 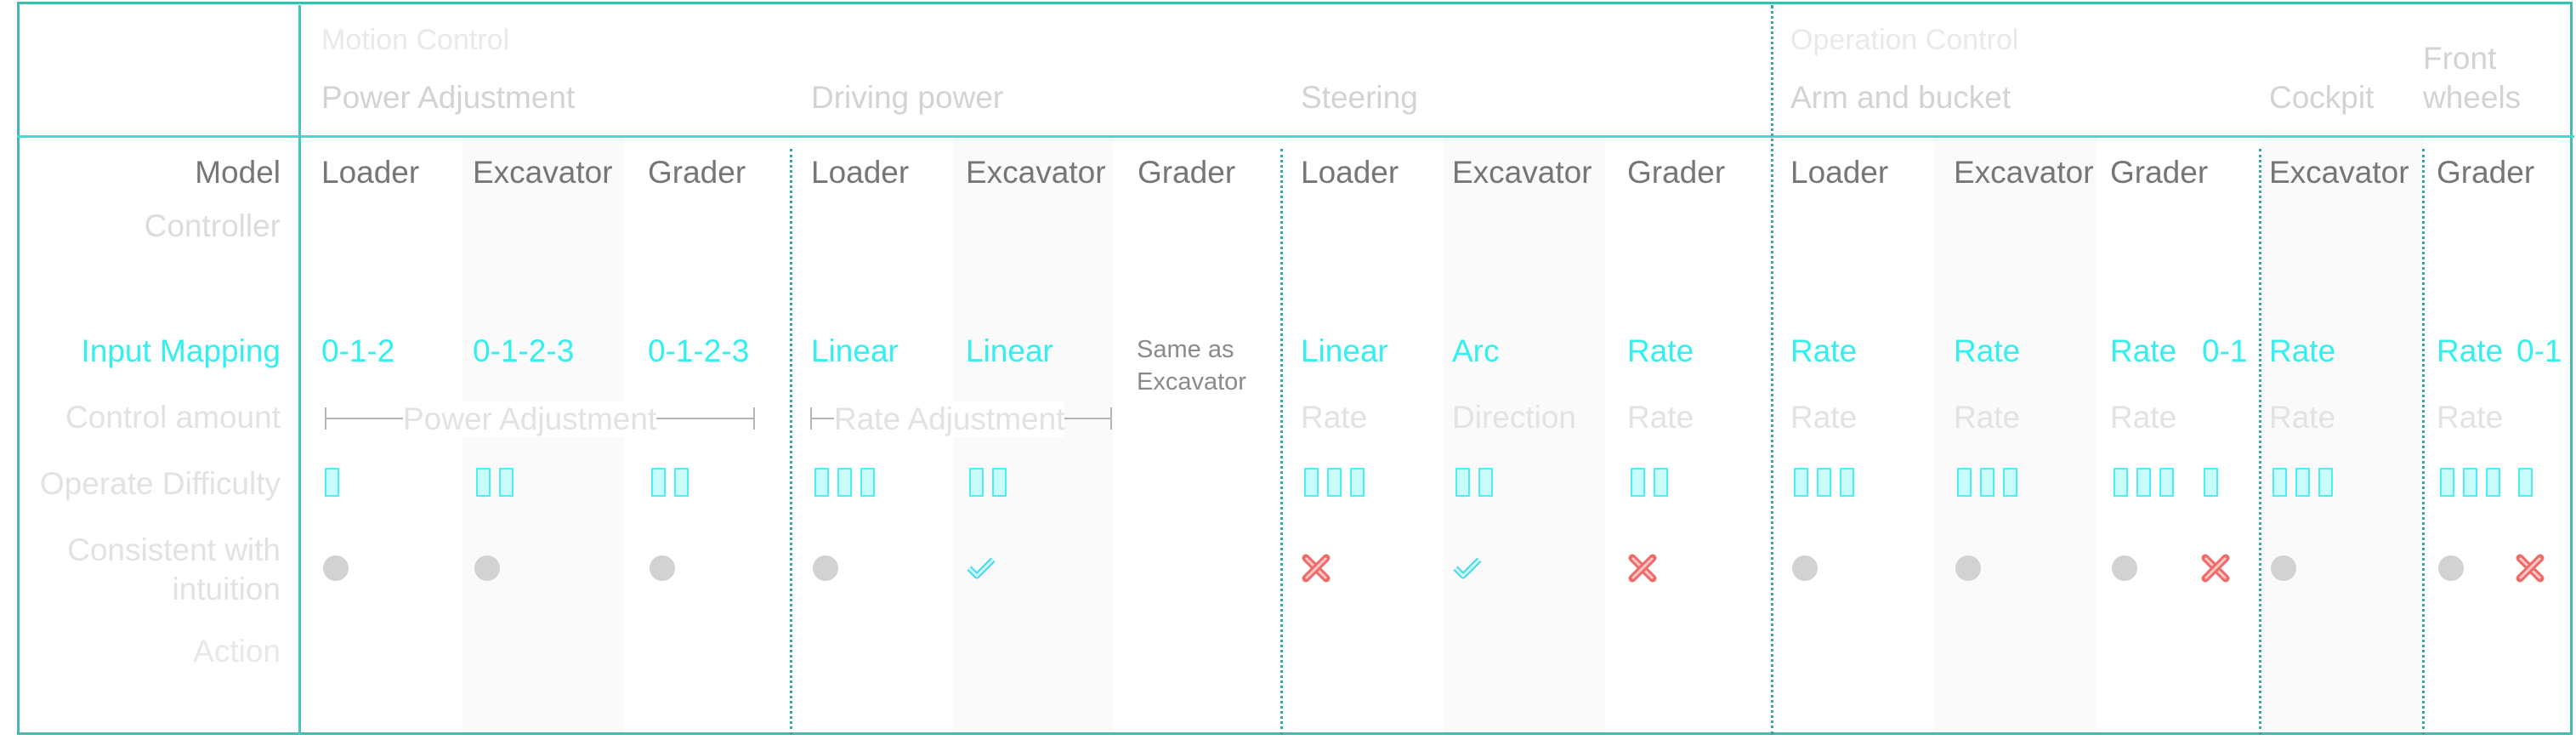 I want to click on row-label-operate-difficulty: Operate Difficulty, so click(x=160, y=483).